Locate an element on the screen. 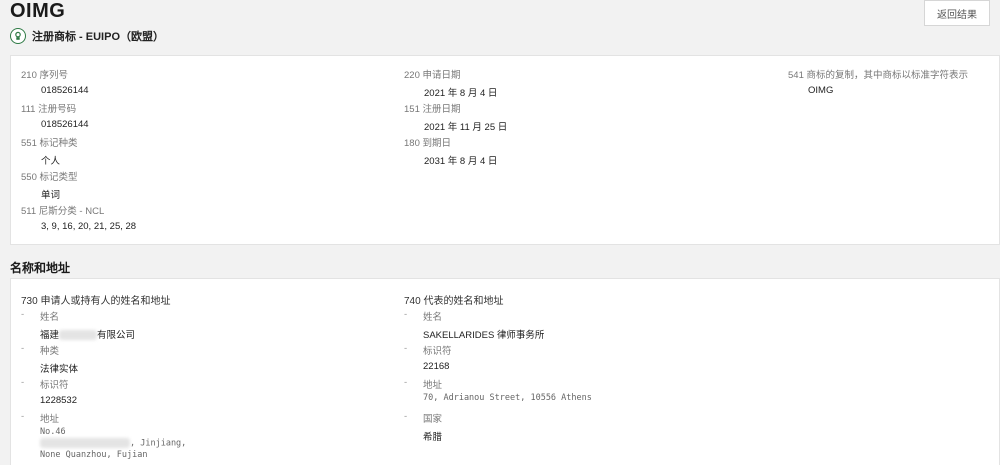 This screenshot has height=465, width=1000. field-value: 70, Adrianou Street, 10556 Athens is located at coordinates (507, 398).